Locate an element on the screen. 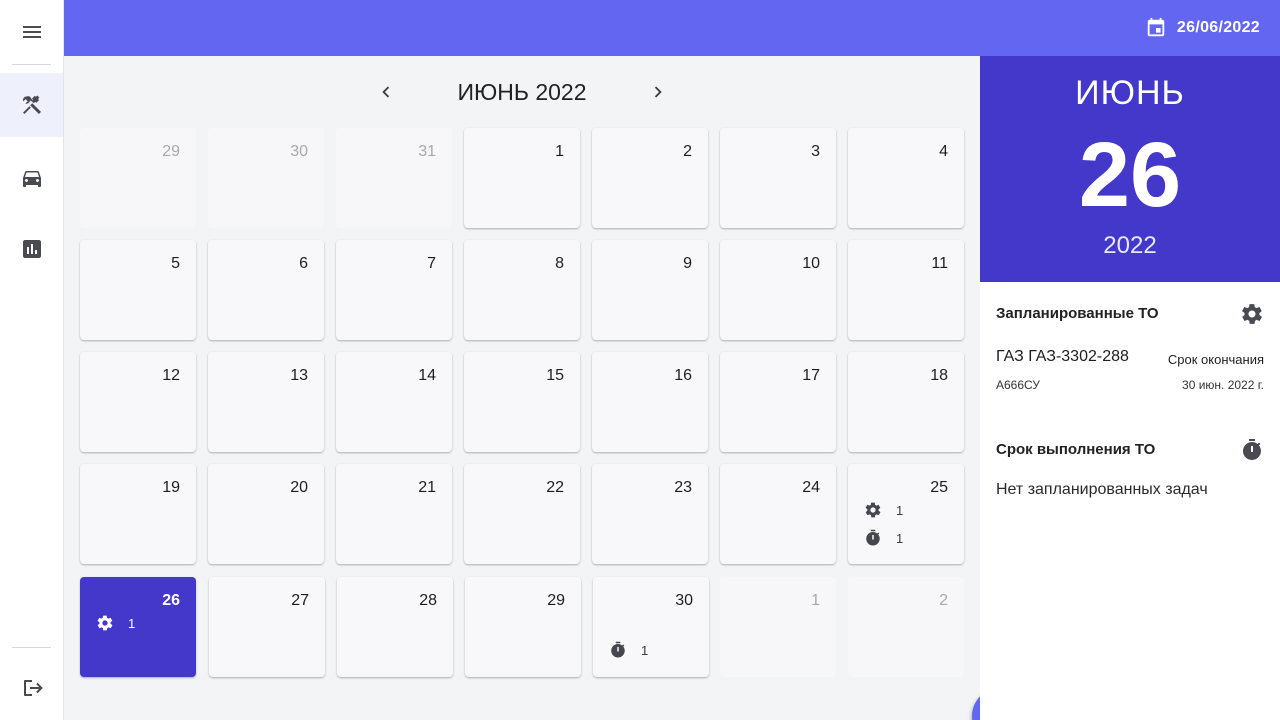  due-timer-button is located at coordinates (1252, 450).